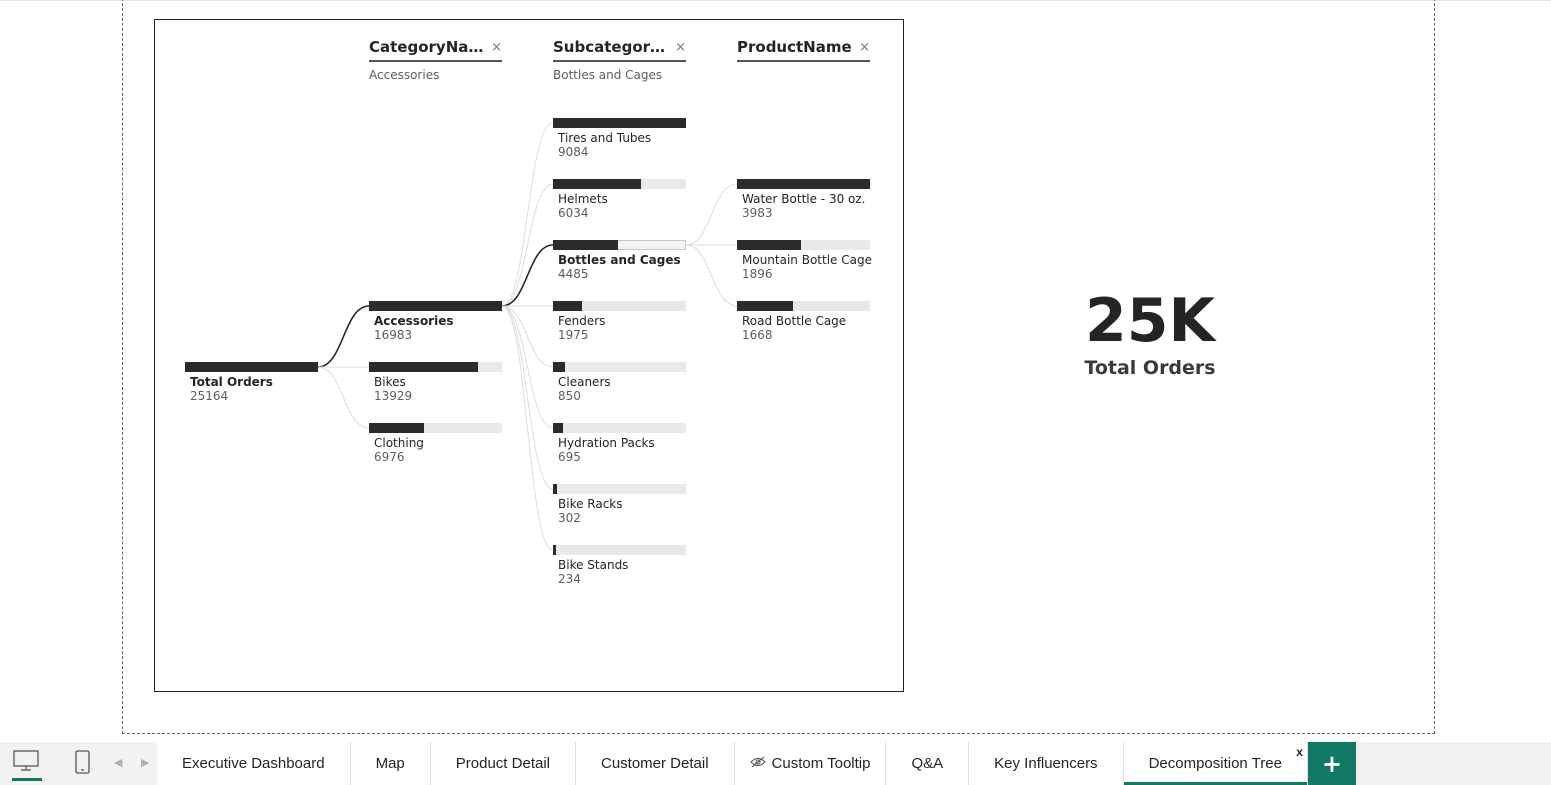  I want to click on tab-product-detail: Product Detail, so click(503, 763).